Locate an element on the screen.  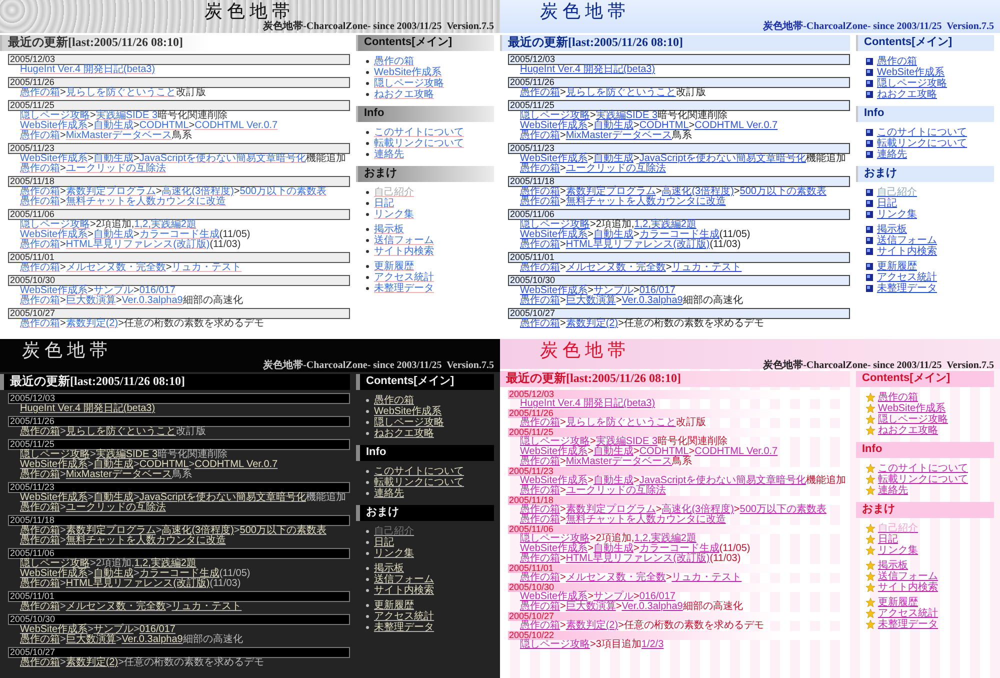
update-link: 素数判定プログラム is located at coordinates (611, 509).